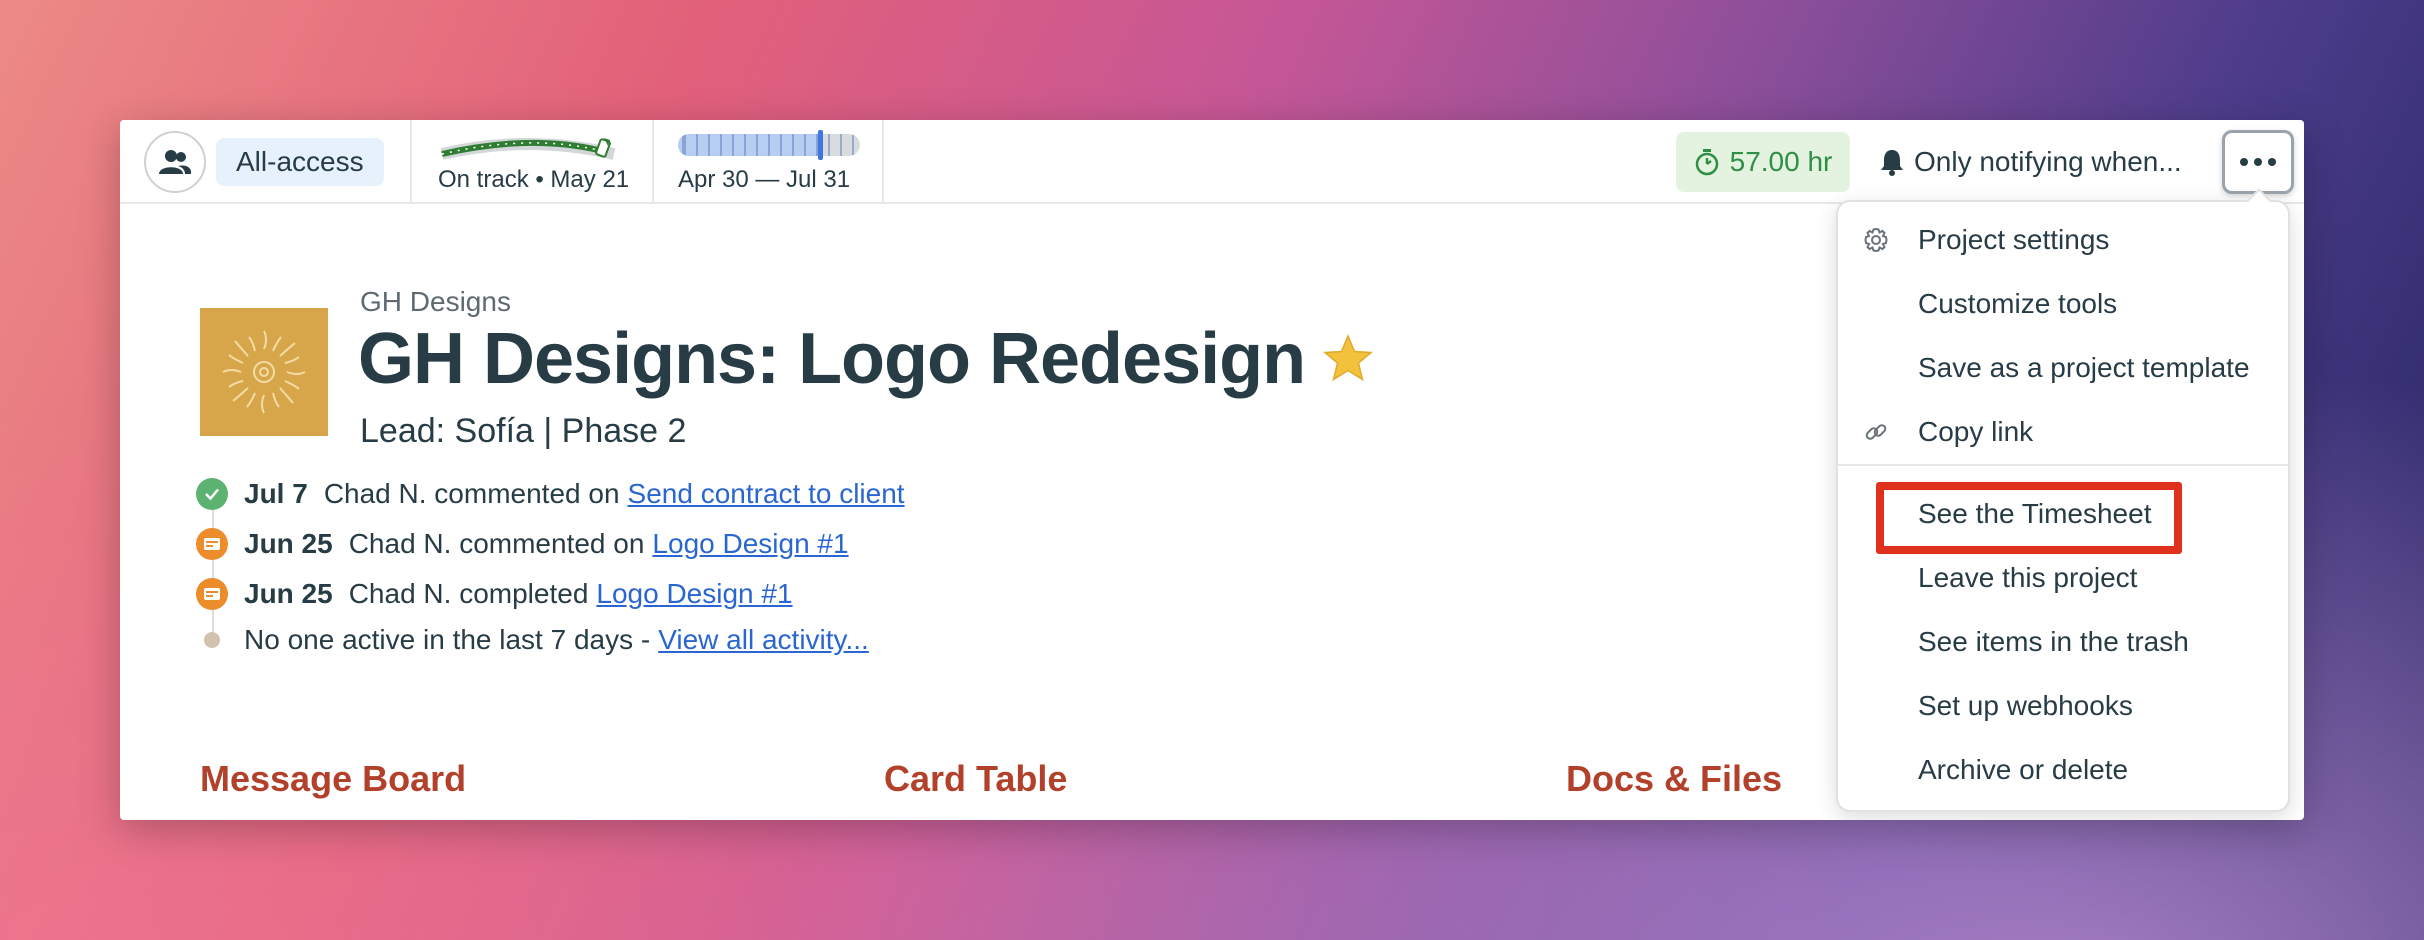 The height and width of the screenshot is (940, 2424). I want to click on activity-link: Send contract to client, so click(766, 494).